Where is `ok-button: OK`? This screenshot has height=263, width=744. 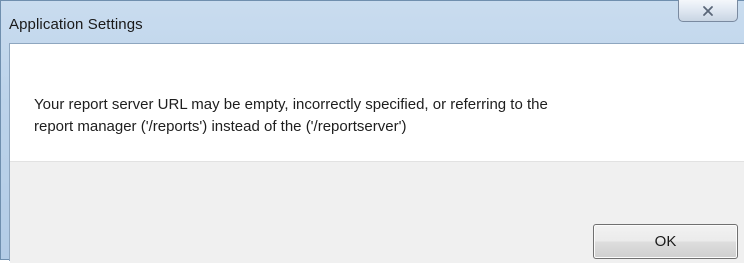 ok-button: OK is located at coordinates (665, 241).